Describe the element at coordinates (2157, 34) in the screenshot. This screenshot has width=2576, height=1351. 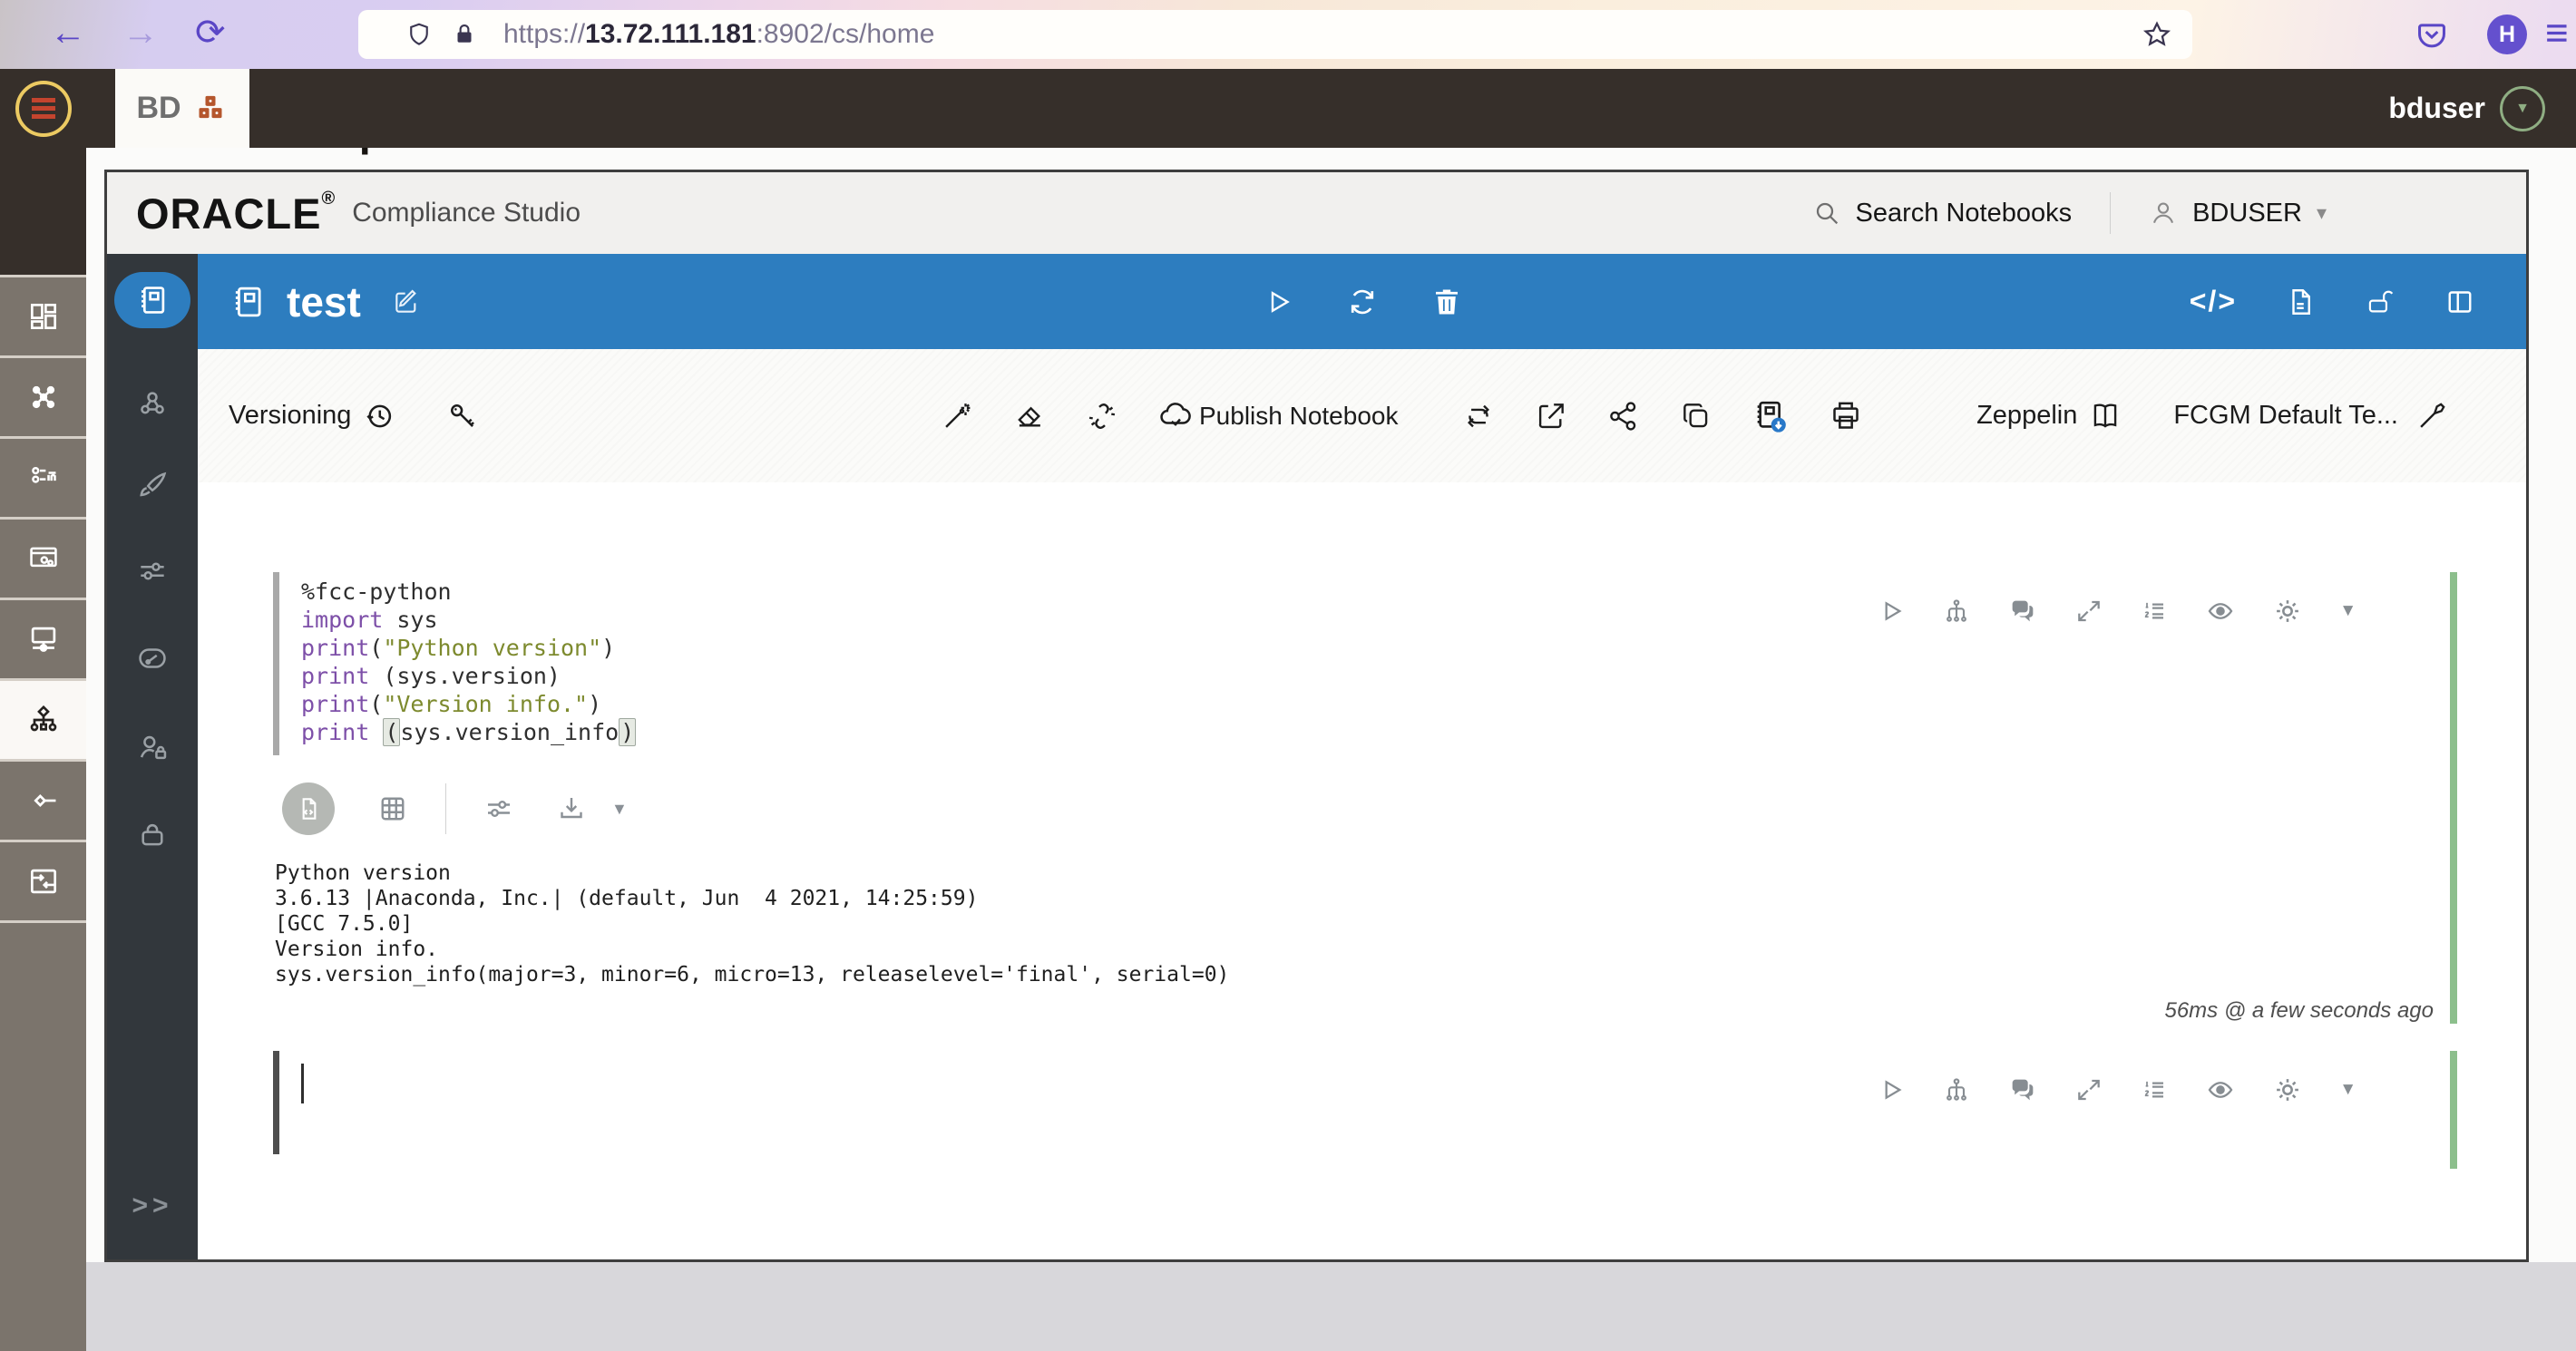
I see `bookmark-star-icon` at that location.